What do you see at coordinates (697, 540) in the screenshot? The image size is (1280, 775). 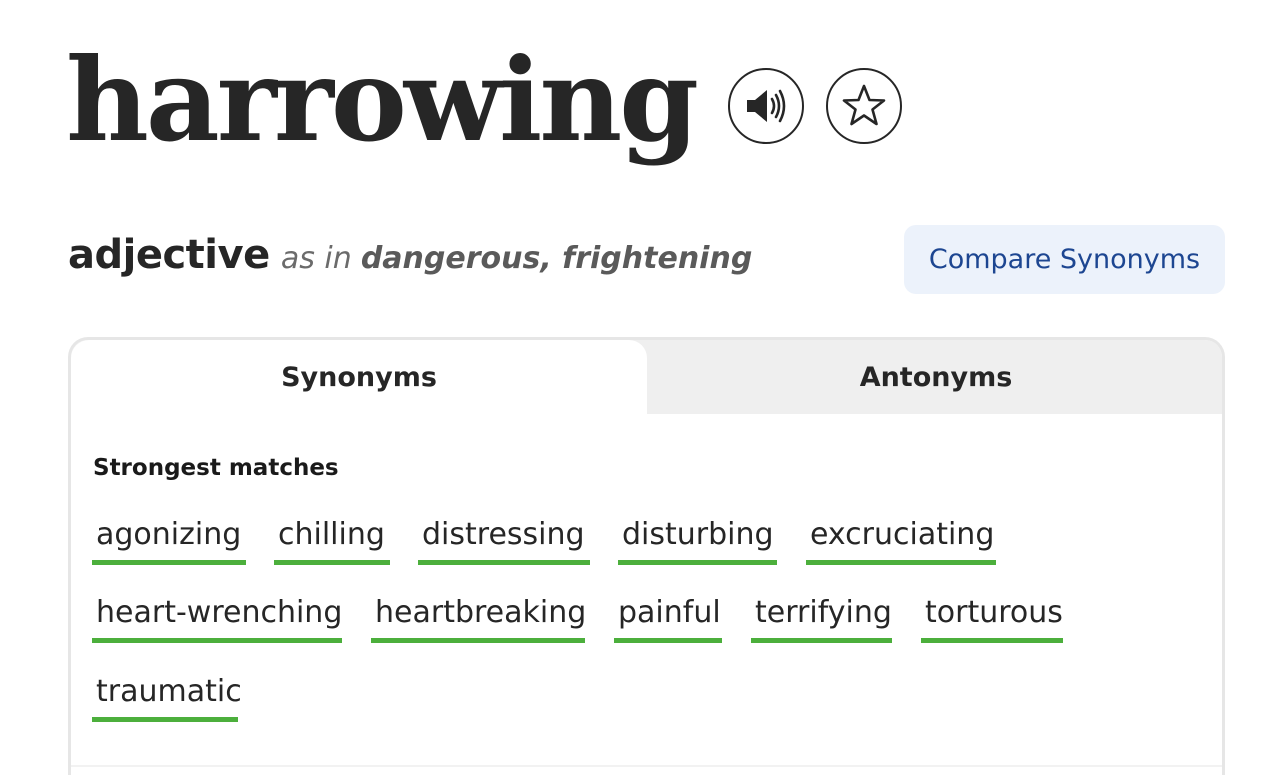 I see `synonym-link: disturbing` at bounding box center [697, 540].